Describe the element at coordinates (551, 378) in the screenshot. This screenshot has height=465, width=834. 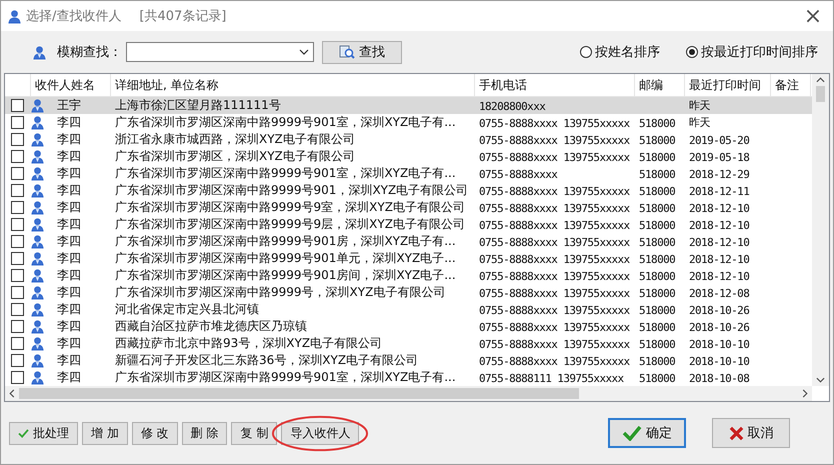
I see `table-cell: 0755-8888111 139755xxxxx` at that location.